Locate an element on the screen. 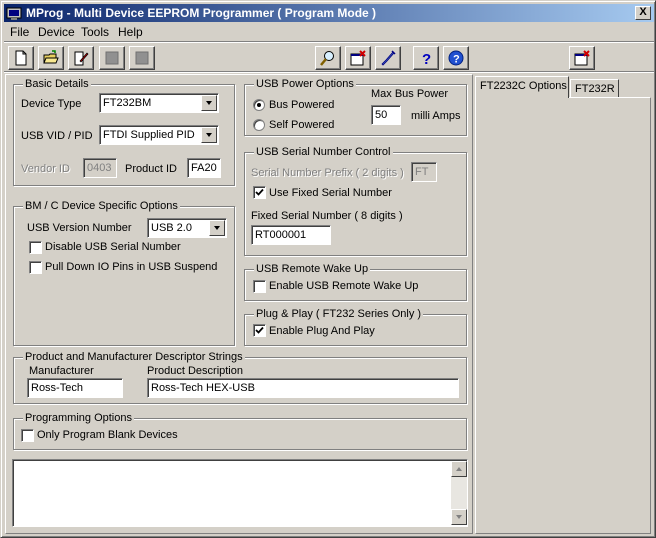 The image size is (656, 538). menu-tools: Tools is located at coordinates (95, 32).